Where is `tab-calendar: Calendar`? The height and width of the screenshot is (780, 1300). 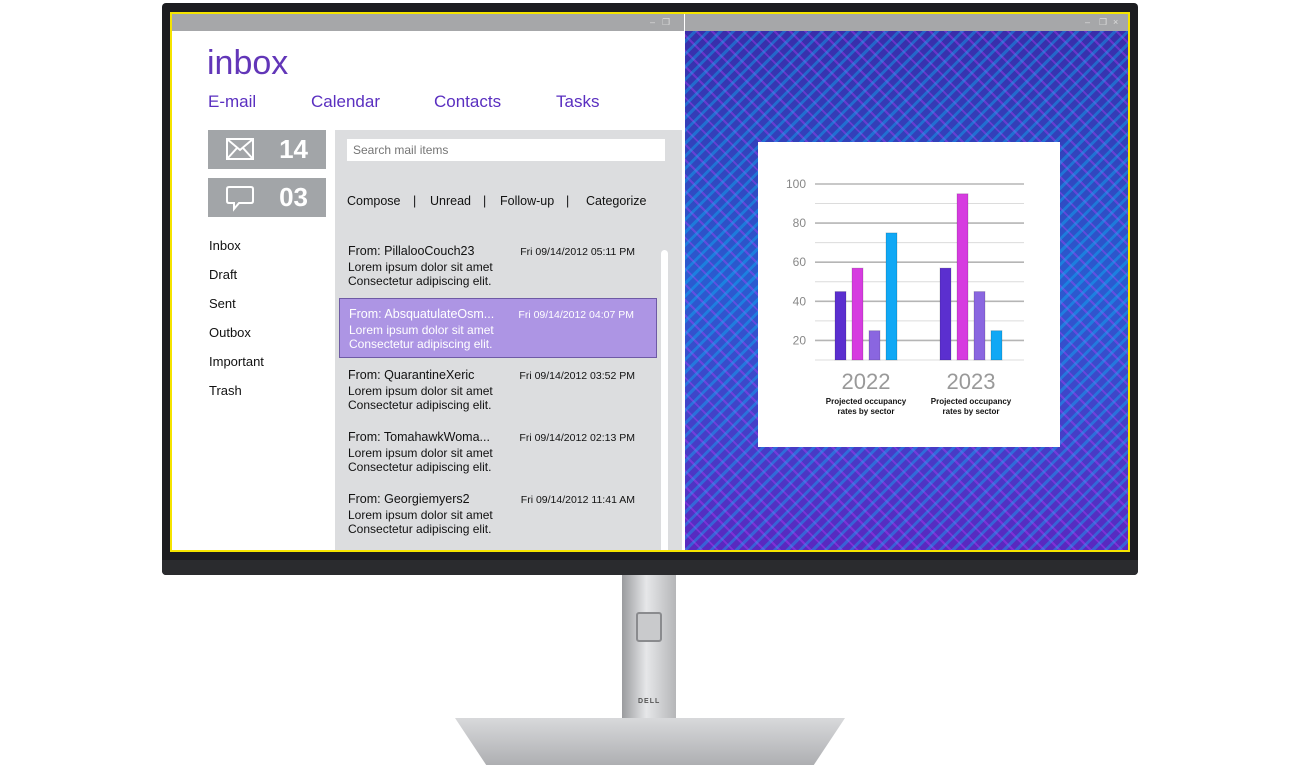
tab-calendar: Calendar is located at coordinates (345, 102).